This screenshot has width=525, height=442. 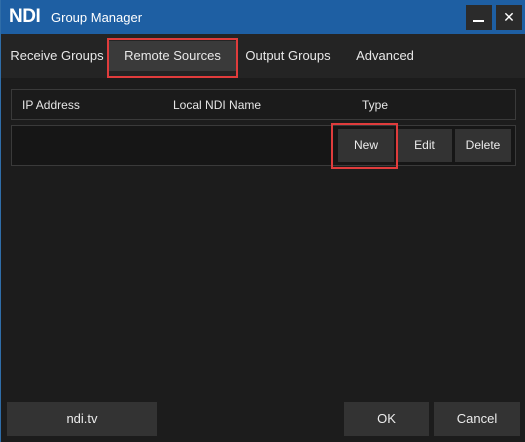 I want to click on tab-receive-groups: Receive Groups, so click(x=57, y=56).